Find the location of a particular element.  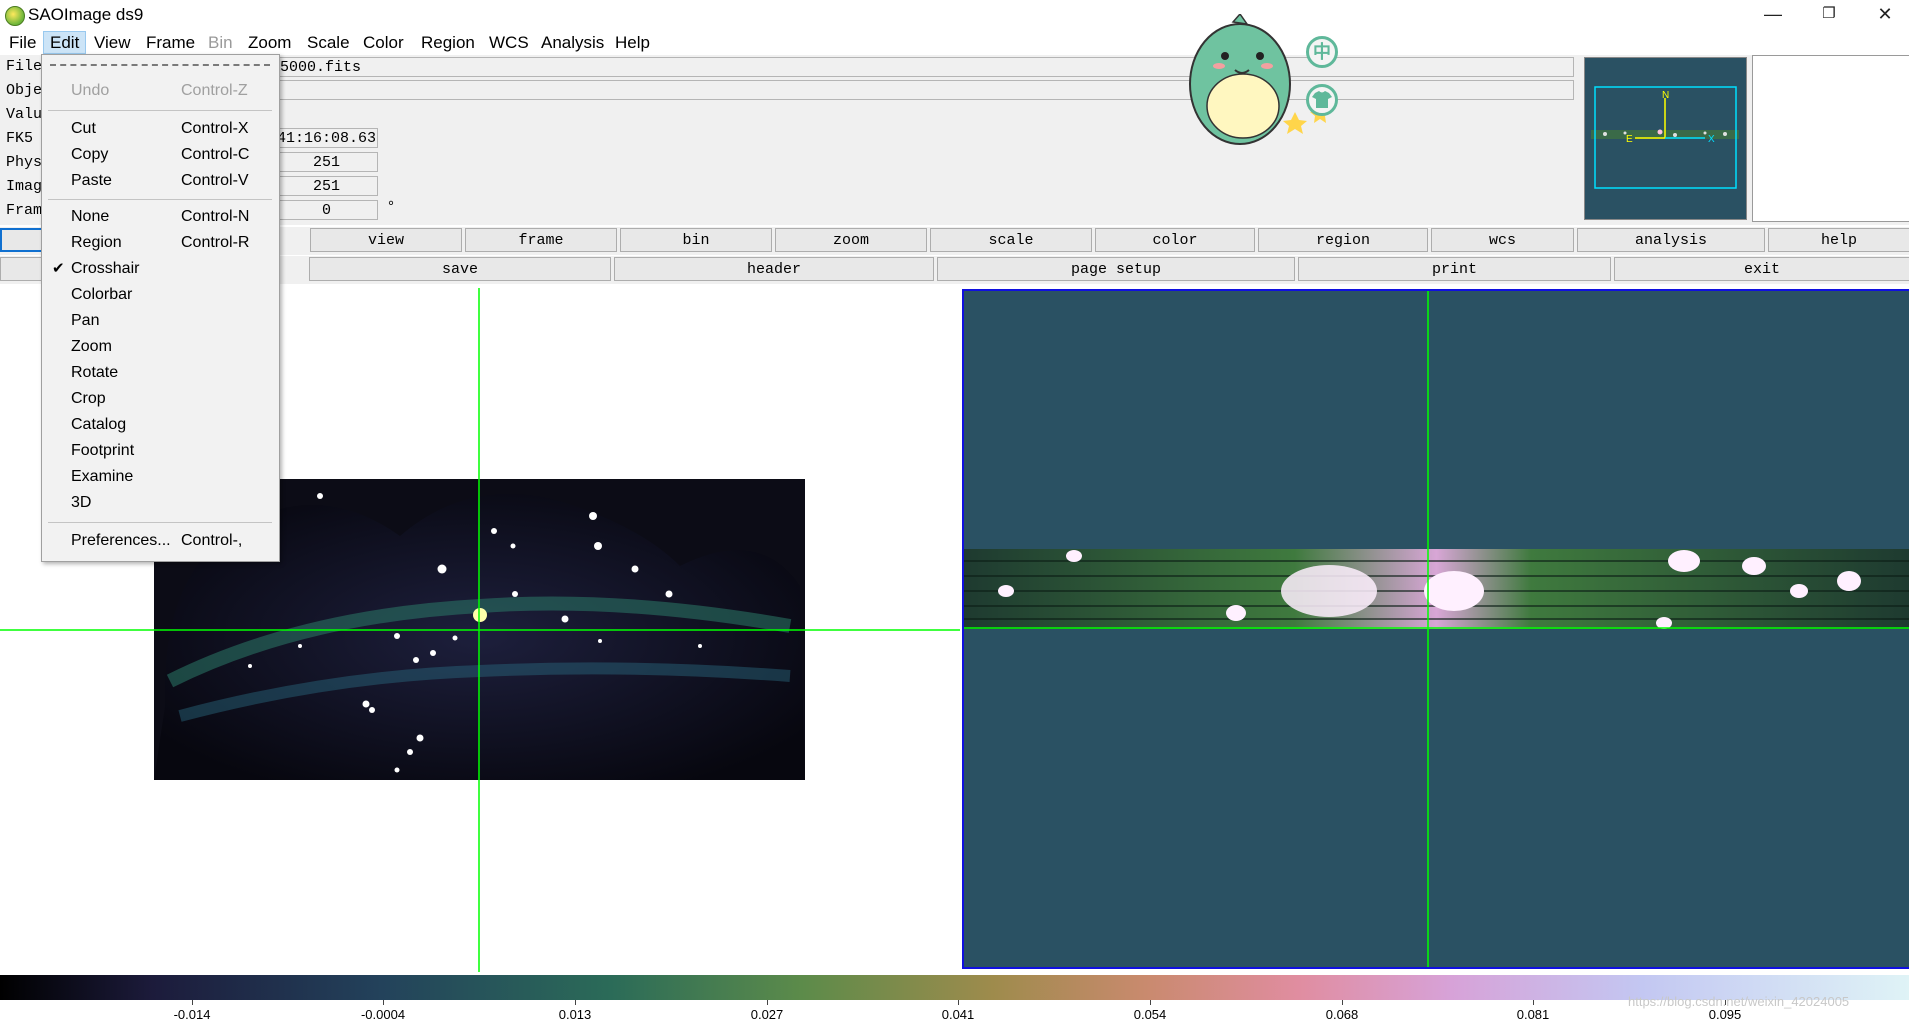

title-bar: SAOImage ds9 — ❐ ✕ is located at coordinates (954, 15).